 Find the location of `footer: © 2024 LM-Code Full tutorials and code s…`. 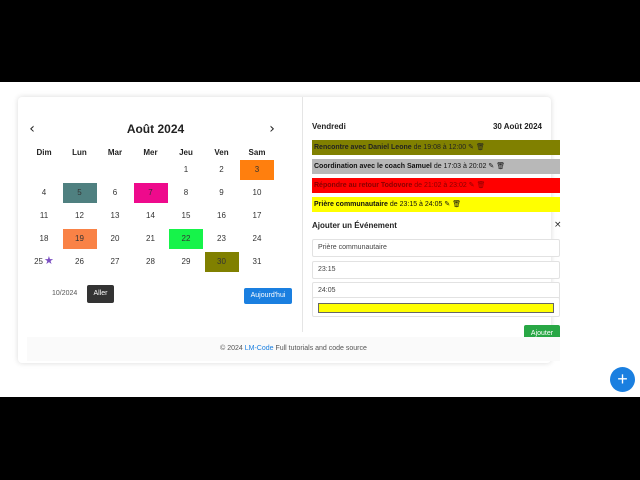

footer: © 2024 LM-Code Full tutorials and code s… is located at coordinates (293, 349).